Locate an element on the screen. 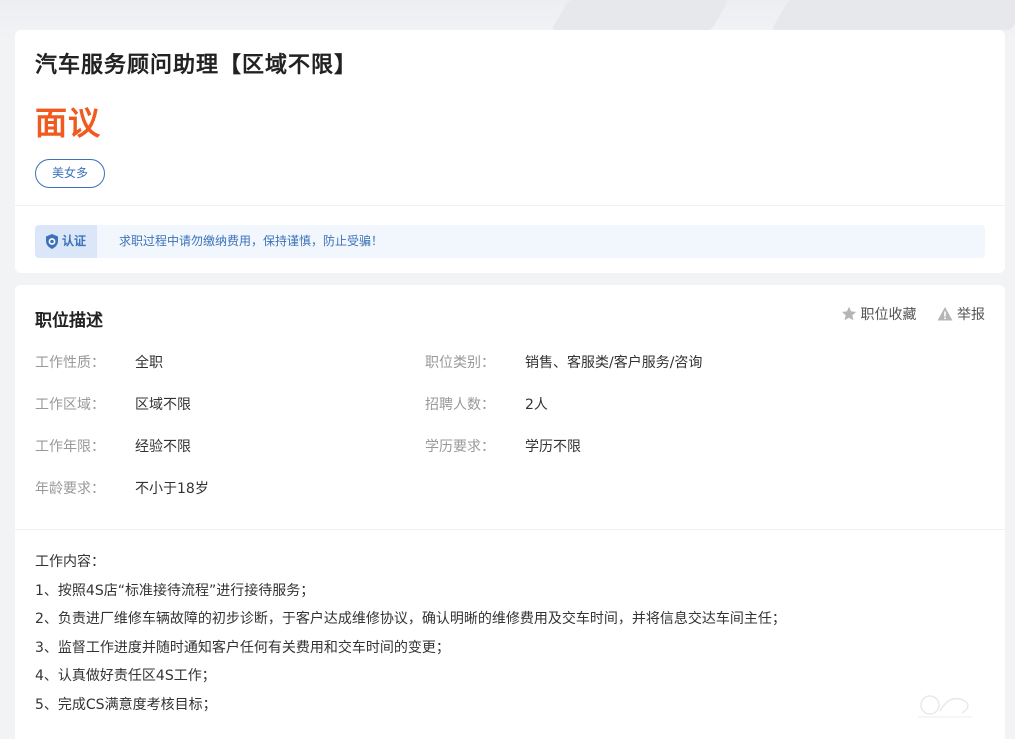  star-icon is located at coordinates (848, 313).